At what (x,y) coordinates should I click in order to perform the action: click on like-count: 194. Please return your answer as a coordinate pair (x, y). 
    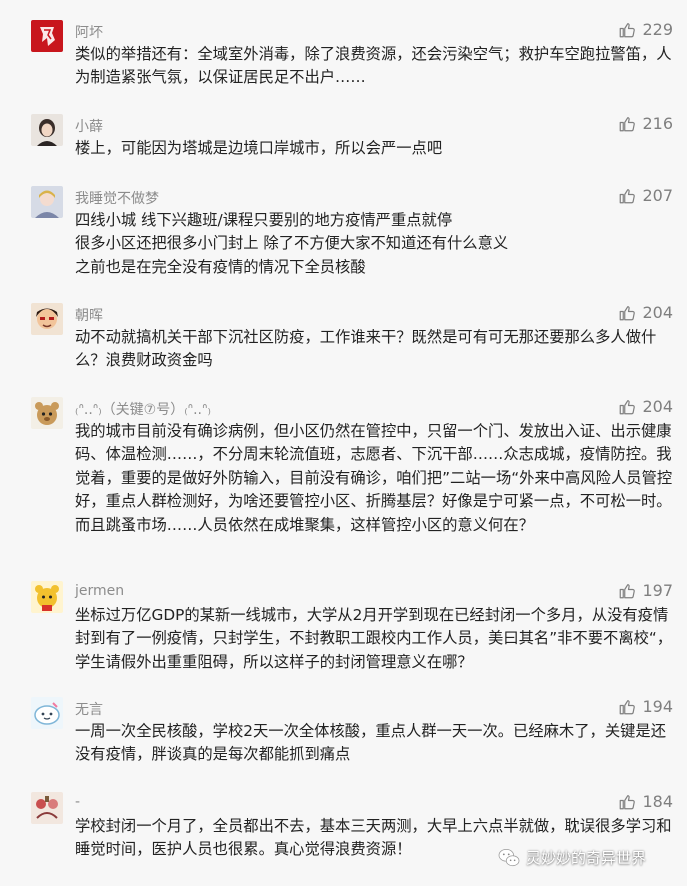
    Looking at the image, I should click on (657, 706).